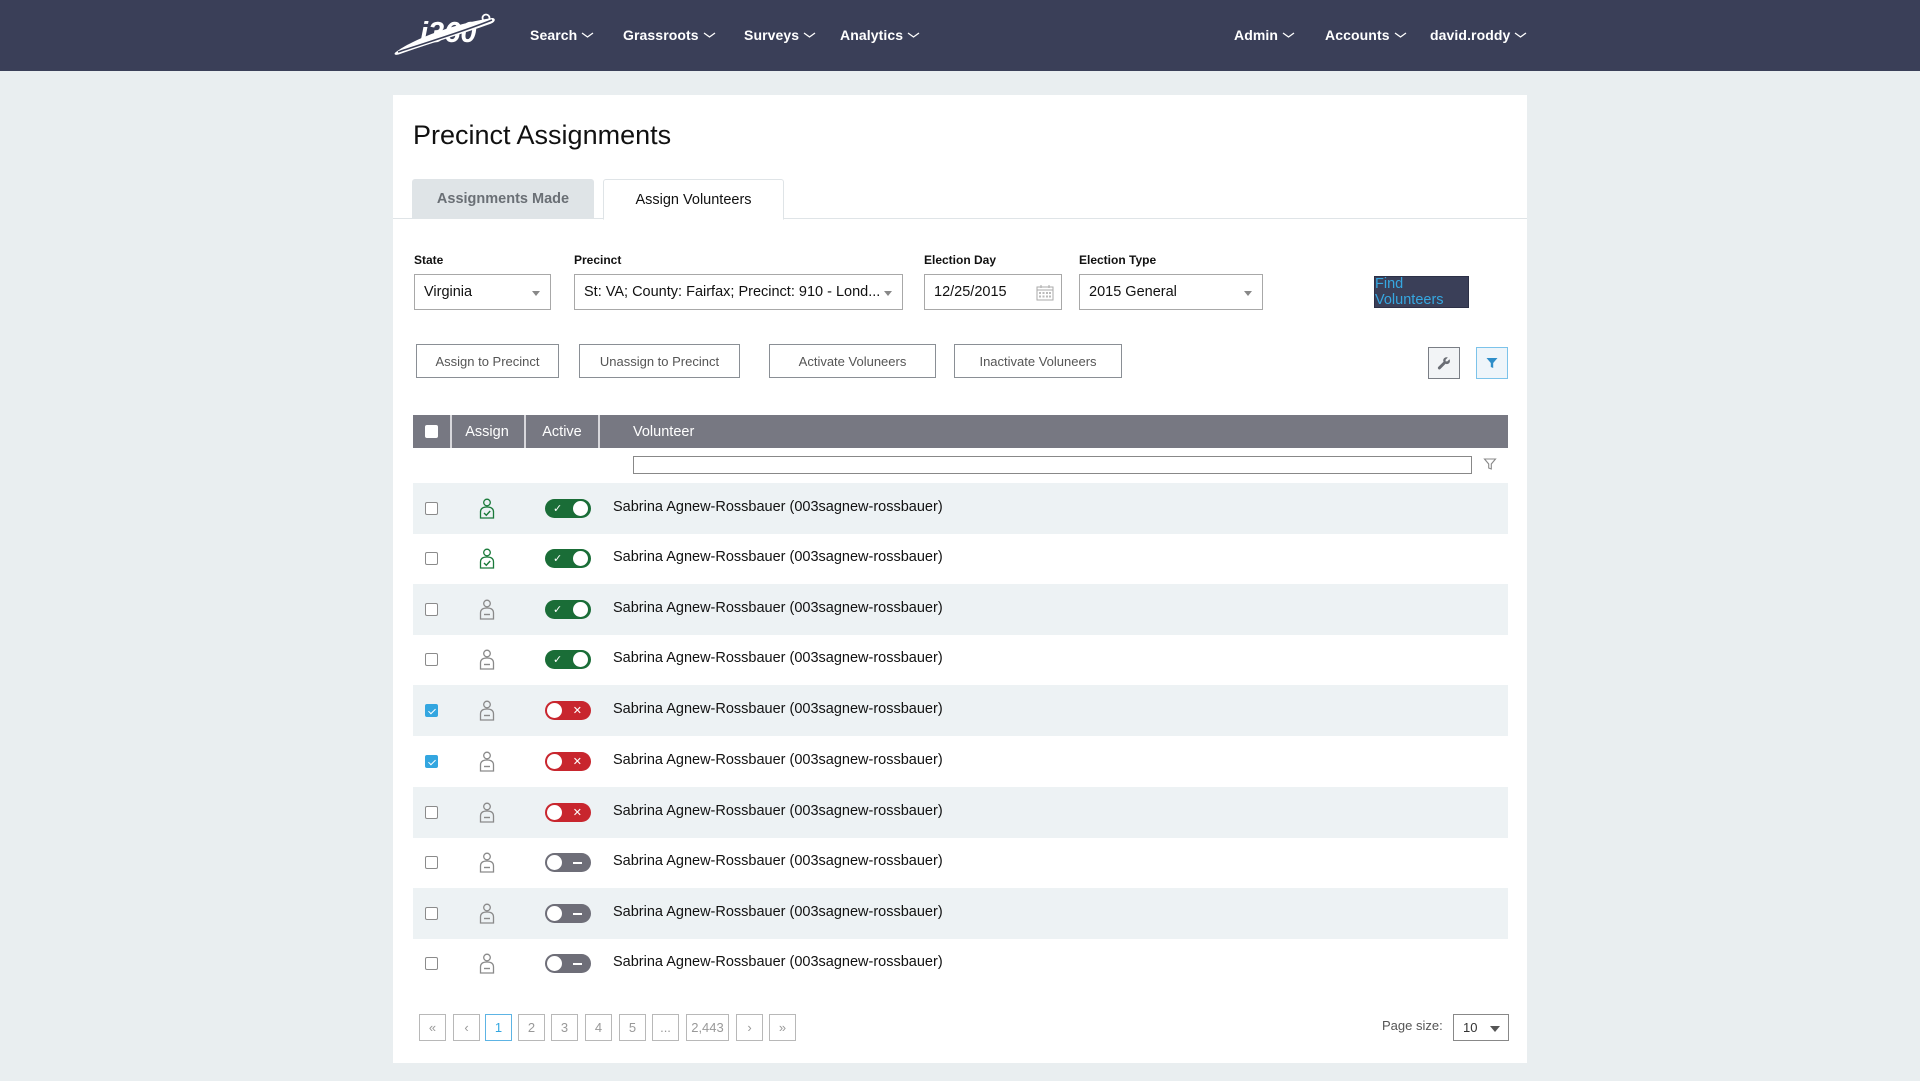  What do you see at coordinates (782, 1027) in the screenshot?
I see `last-page-button: »` at bounding box center [782, 1027].